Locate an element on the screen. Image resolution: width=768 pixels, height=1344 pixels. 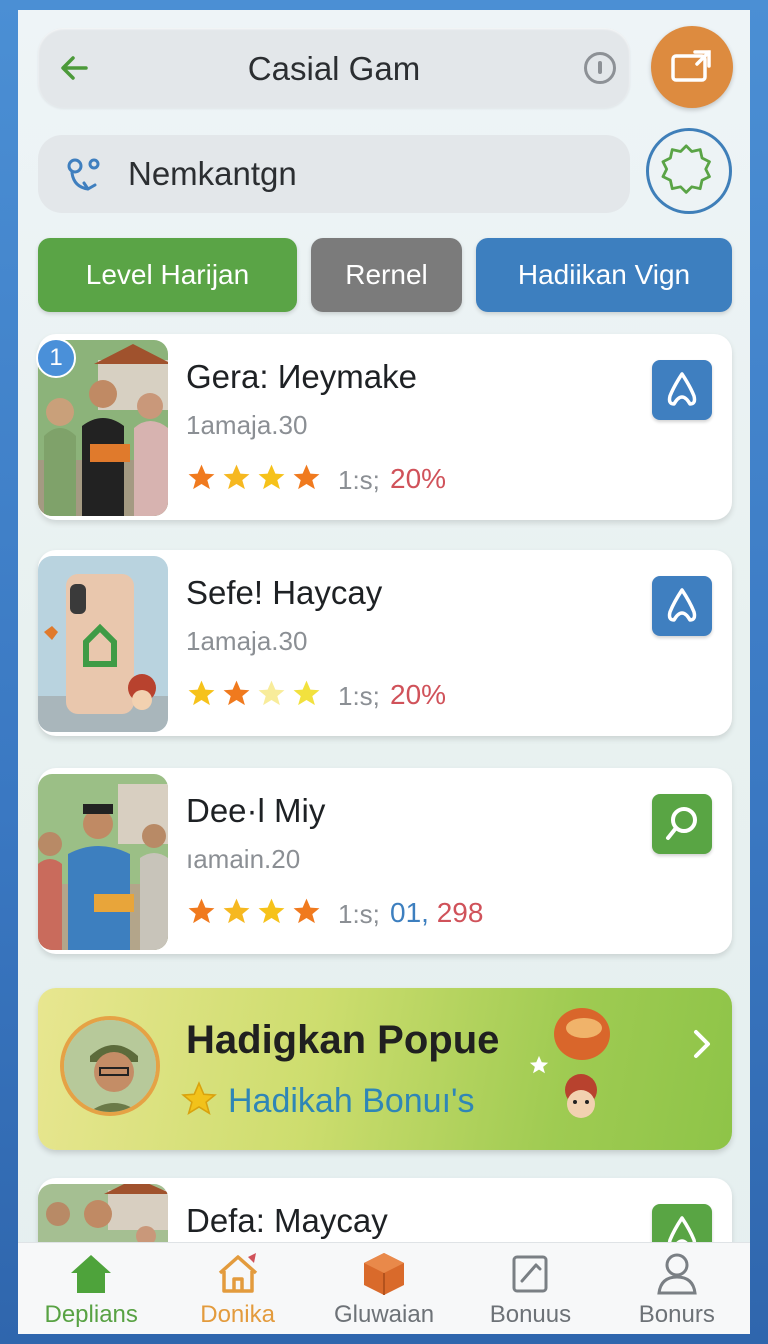
list-item: Dee·l Miy ıamain.20 1:s; 01, 298 is located at coordinates (385, 861).